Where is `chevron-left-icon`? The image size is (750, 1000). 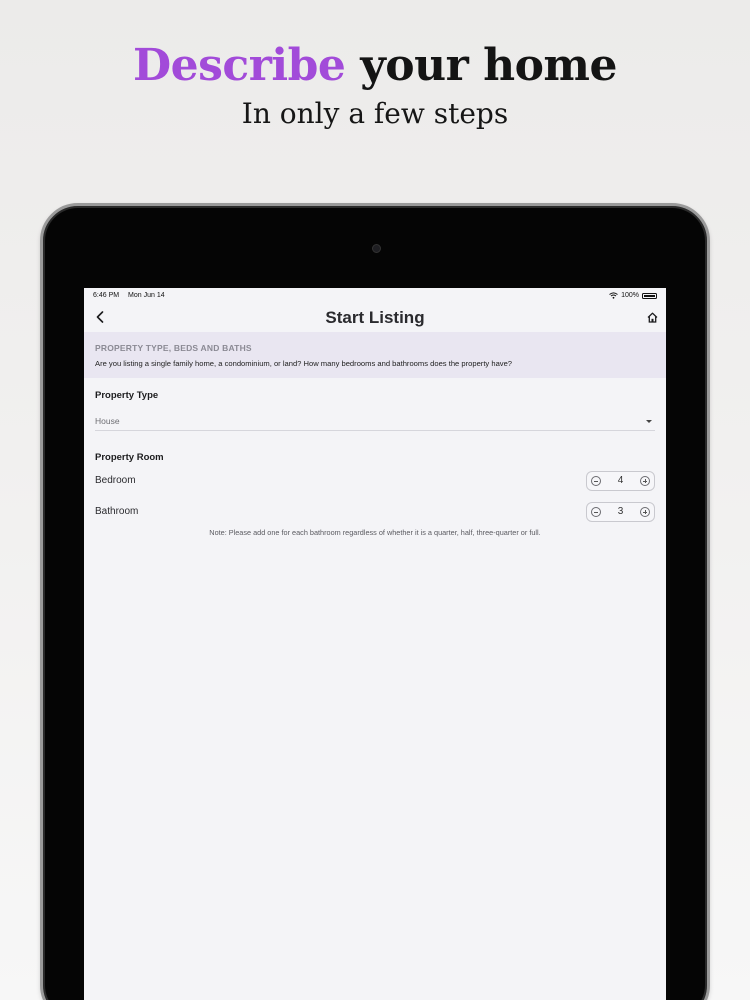 chevron-left-icon is located at coordinates (100, 317).